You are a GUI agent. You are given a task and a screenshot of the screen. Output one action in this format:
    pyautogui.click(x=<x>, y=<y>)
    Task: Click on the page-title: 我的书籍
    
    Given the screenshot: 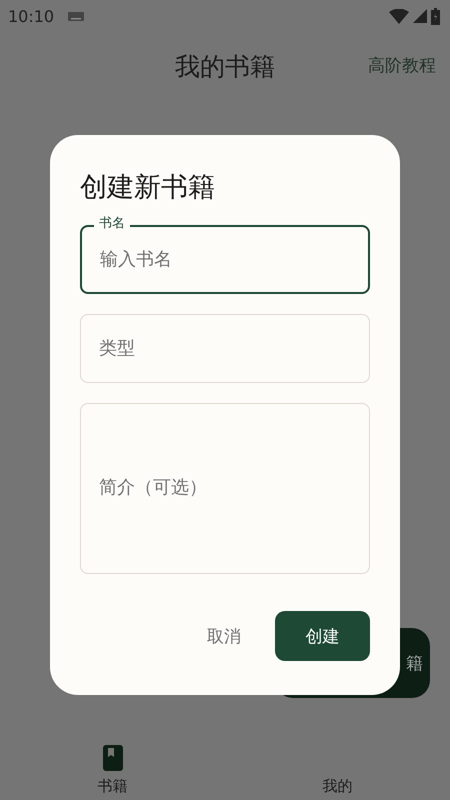 What is the action you would take?
    pyautogui.click(x=225, y=66)
    